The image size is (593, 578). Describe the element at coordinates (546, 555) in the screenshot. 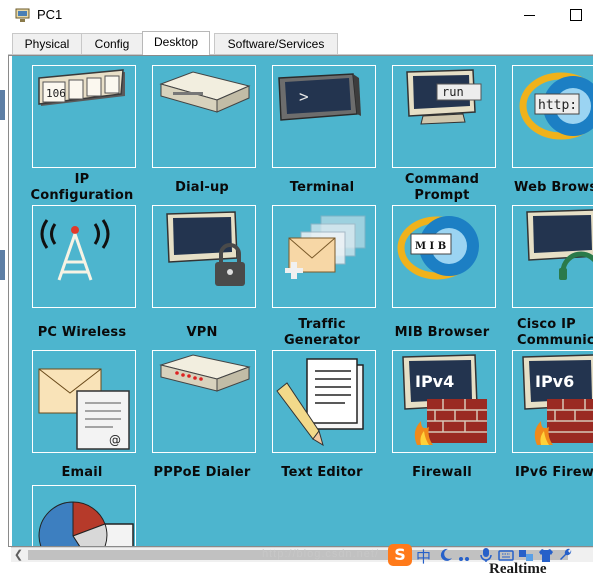

I see `skin-shirt-icon` at that location.